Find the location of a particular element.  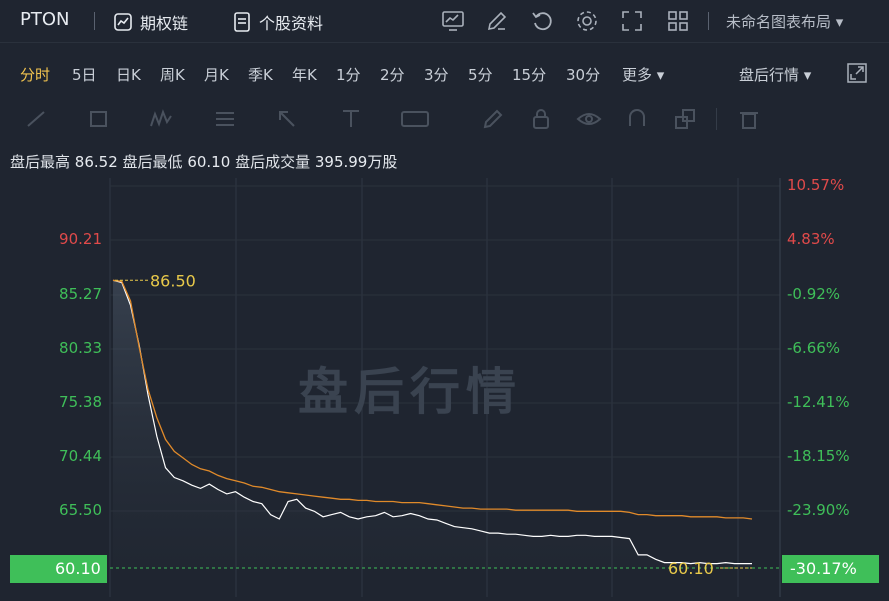

low-annotation: 60.10 is located at coordinates (691, 568).